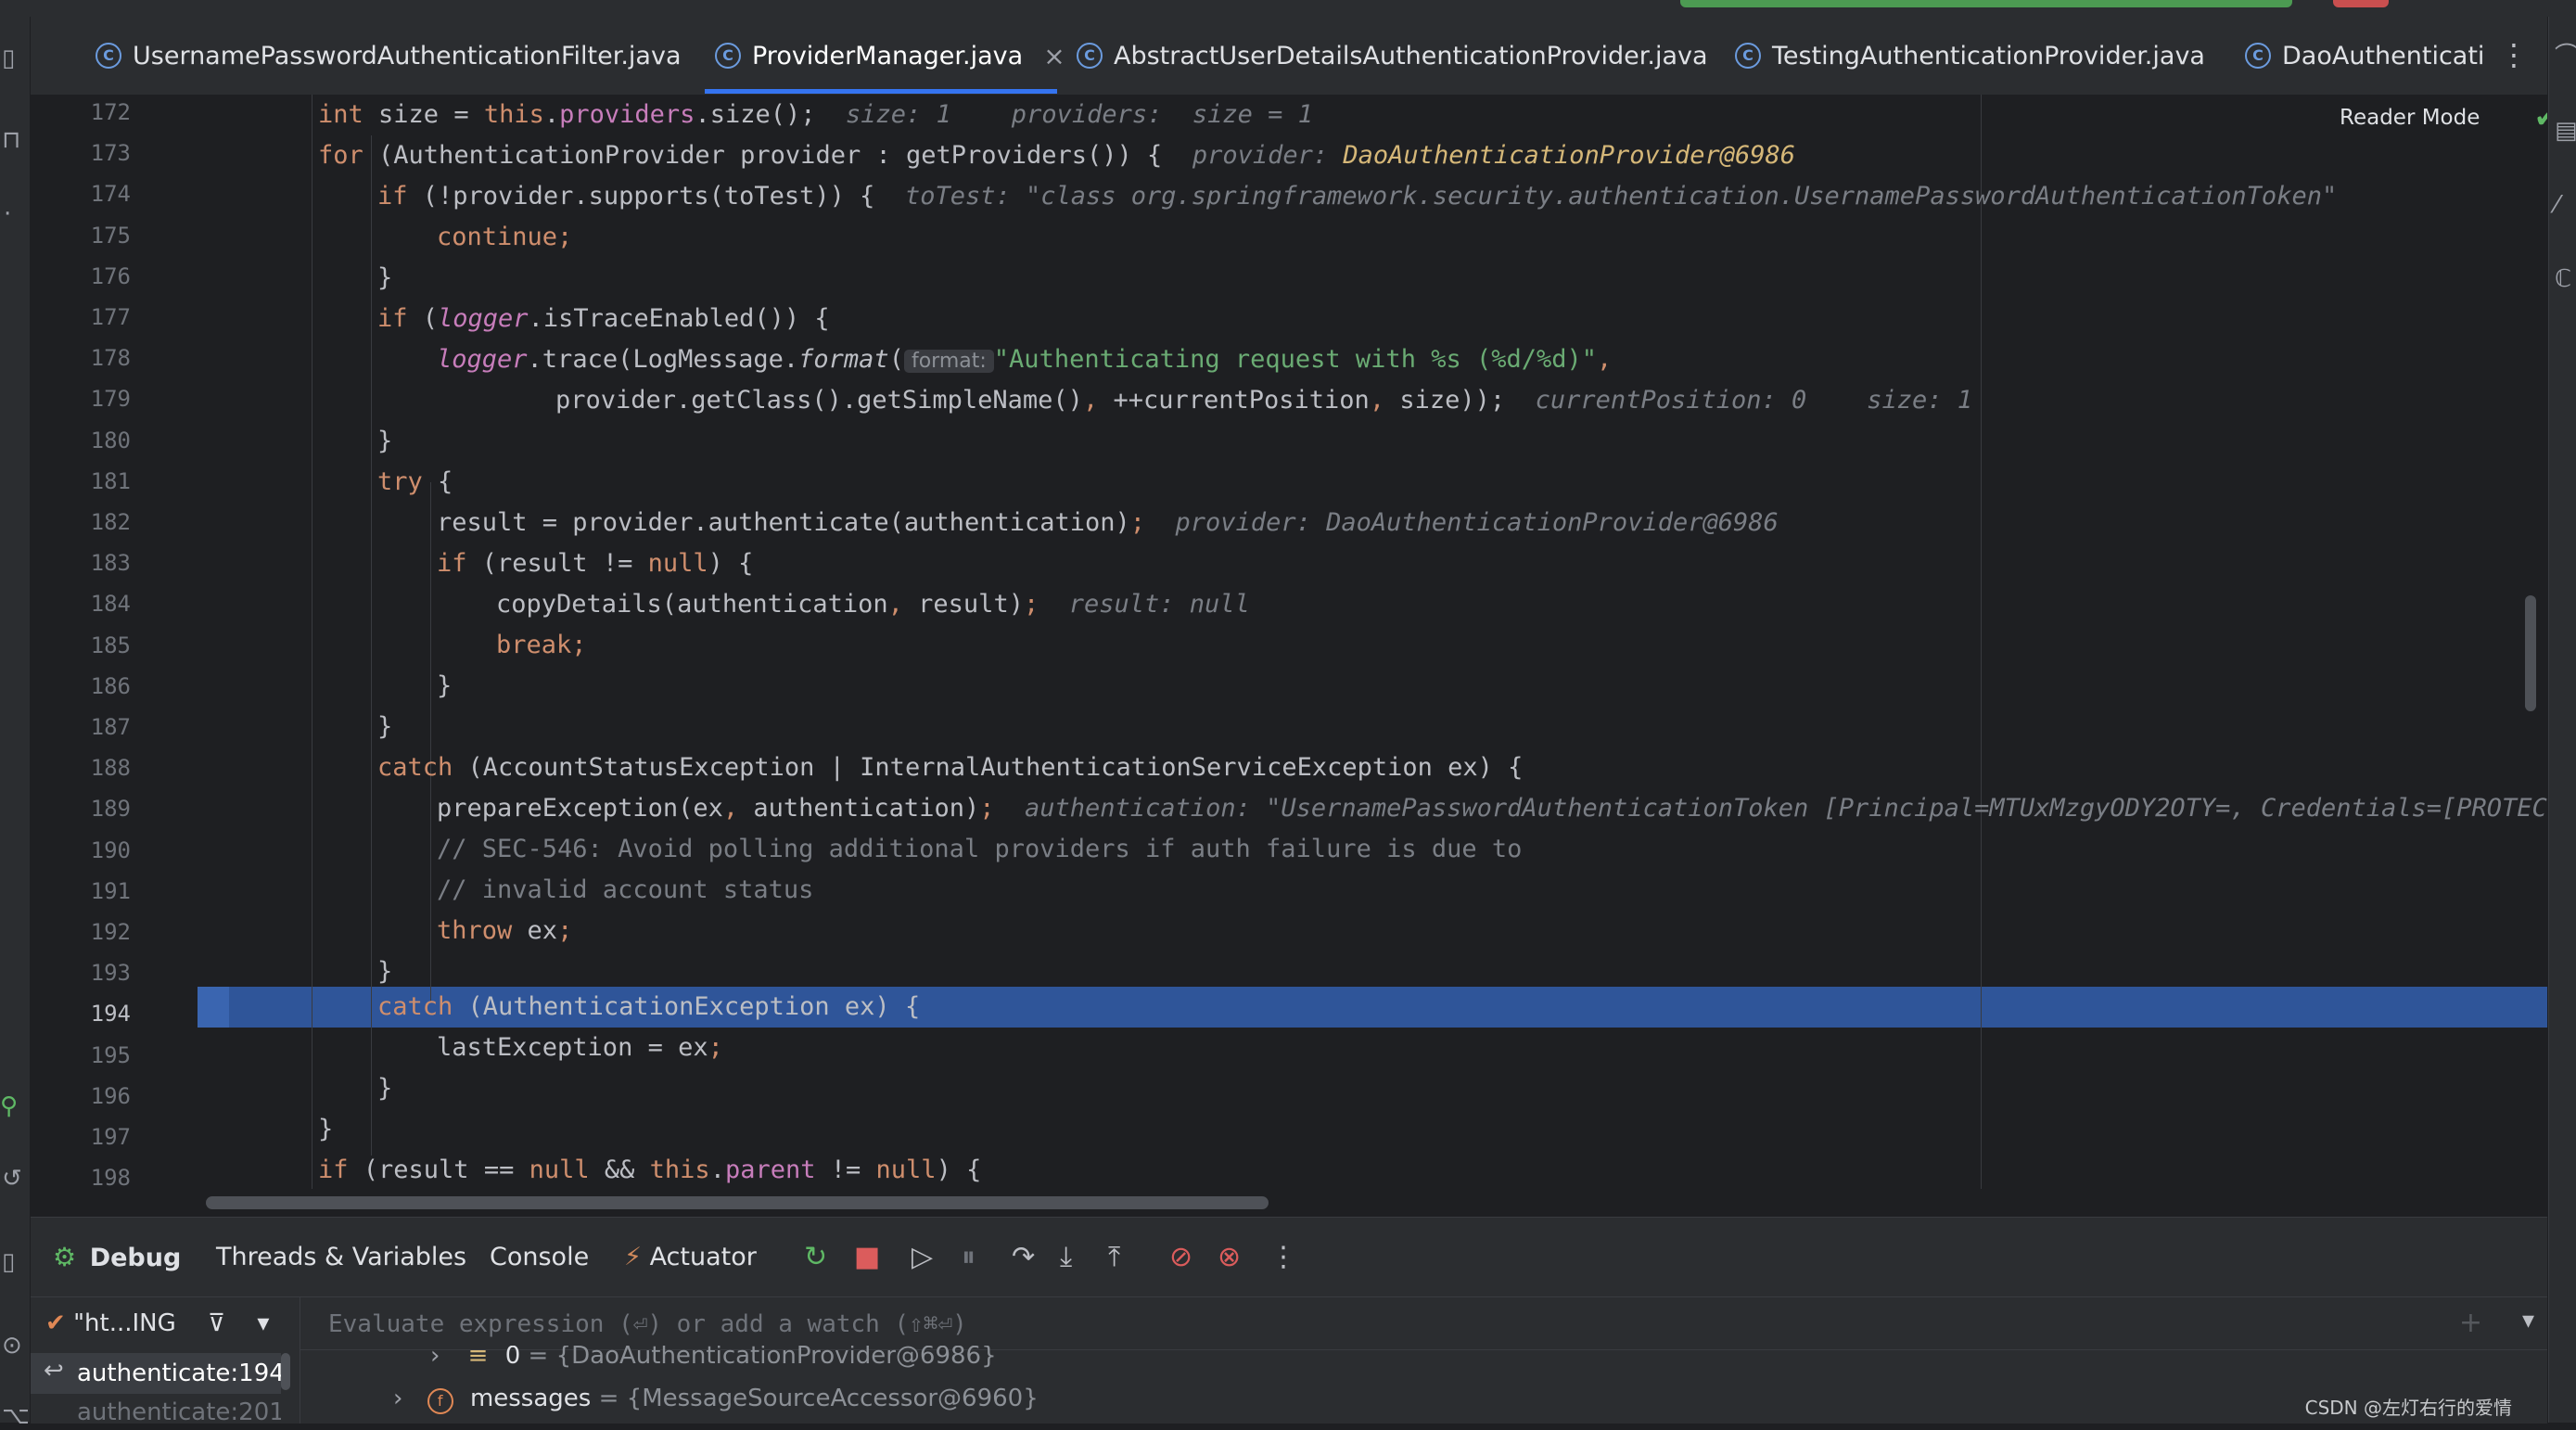 This screenshot has height=1430, width=2576. Describe the element at coordinates (2562, 720) in the screenshot. I see `right-tool-strip: ⌒ ▤ ⁄ ℂ` at that location.